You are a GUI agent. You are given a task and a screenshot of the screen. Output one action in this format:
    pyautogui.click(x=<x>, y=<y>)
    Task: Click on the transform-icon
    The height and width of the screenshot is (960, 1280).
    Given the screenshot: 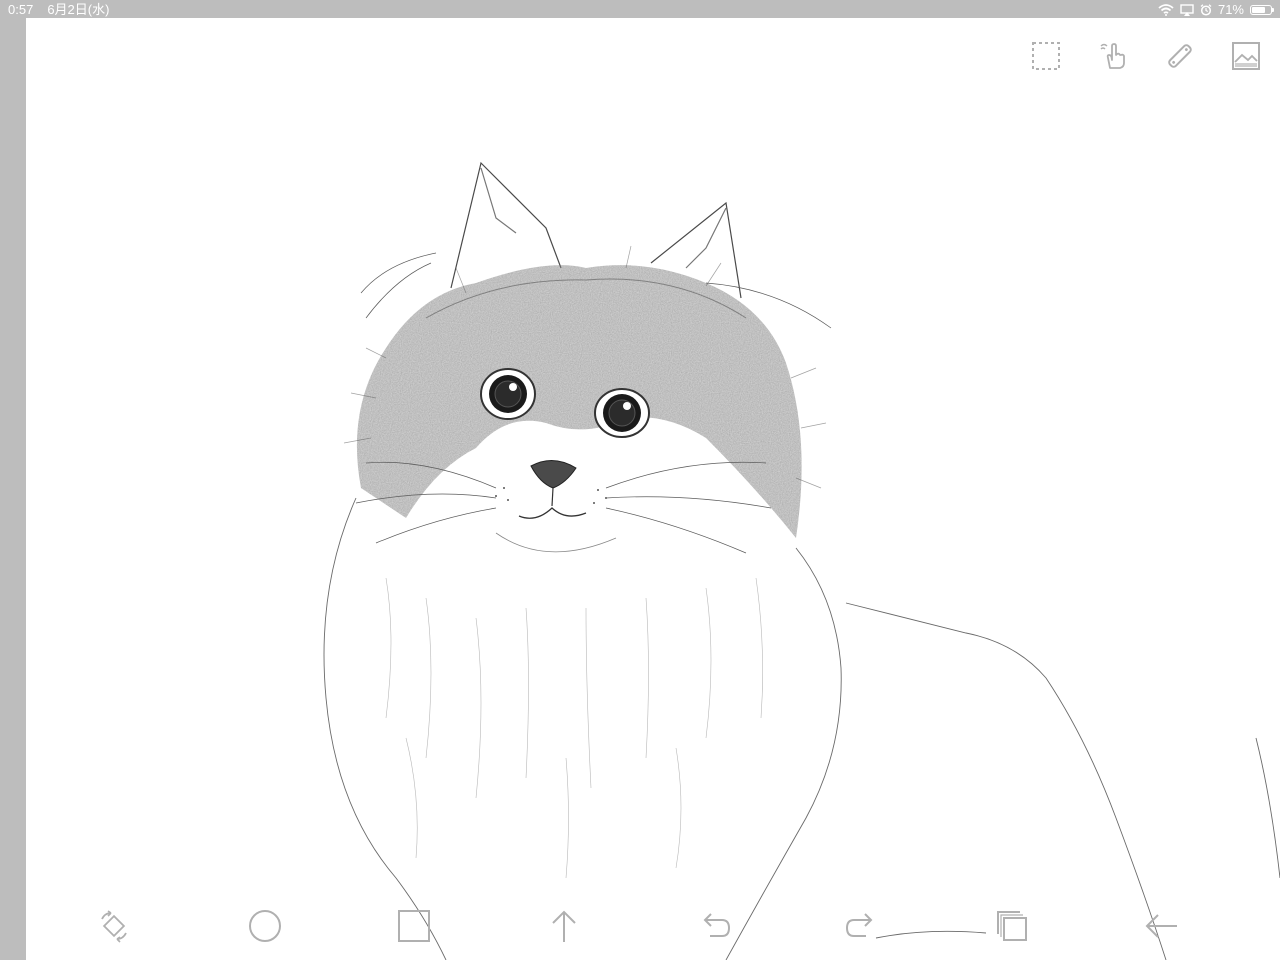 What is the action you would take?
    pyautogui.click(x=114, y=926)
    